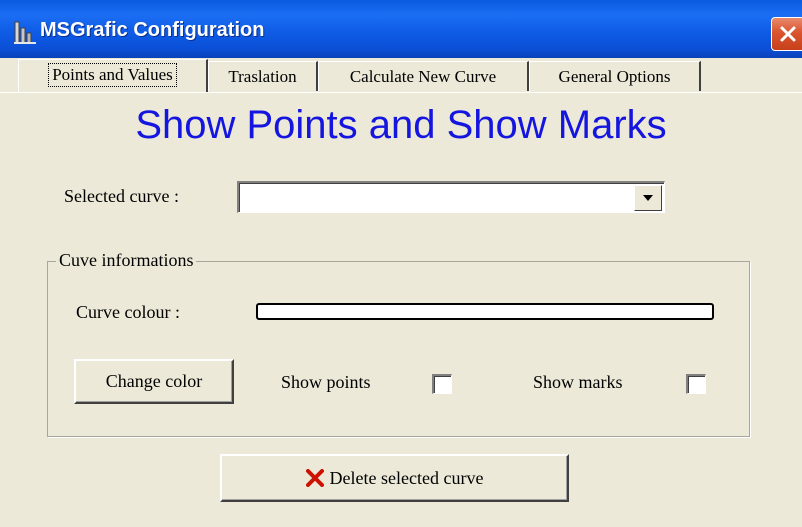  What do you see at coordinates (152, 30) in the screenshot?
I see `window-title: MSGrafic Configuration` at bounding box center [152, 30].